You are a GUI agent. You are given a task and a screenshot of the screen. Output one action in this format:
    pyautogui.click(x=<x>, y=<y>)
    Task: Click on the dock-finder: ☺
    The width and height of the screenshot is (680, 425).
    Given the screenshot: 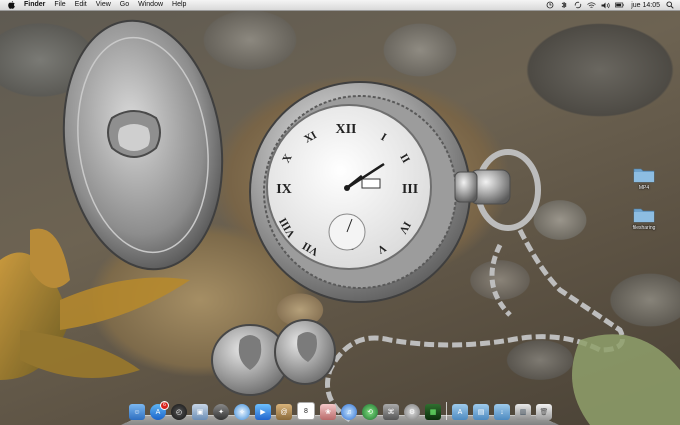 What is the action you would take?
    pyautogui.click(x=137, y=412)
    